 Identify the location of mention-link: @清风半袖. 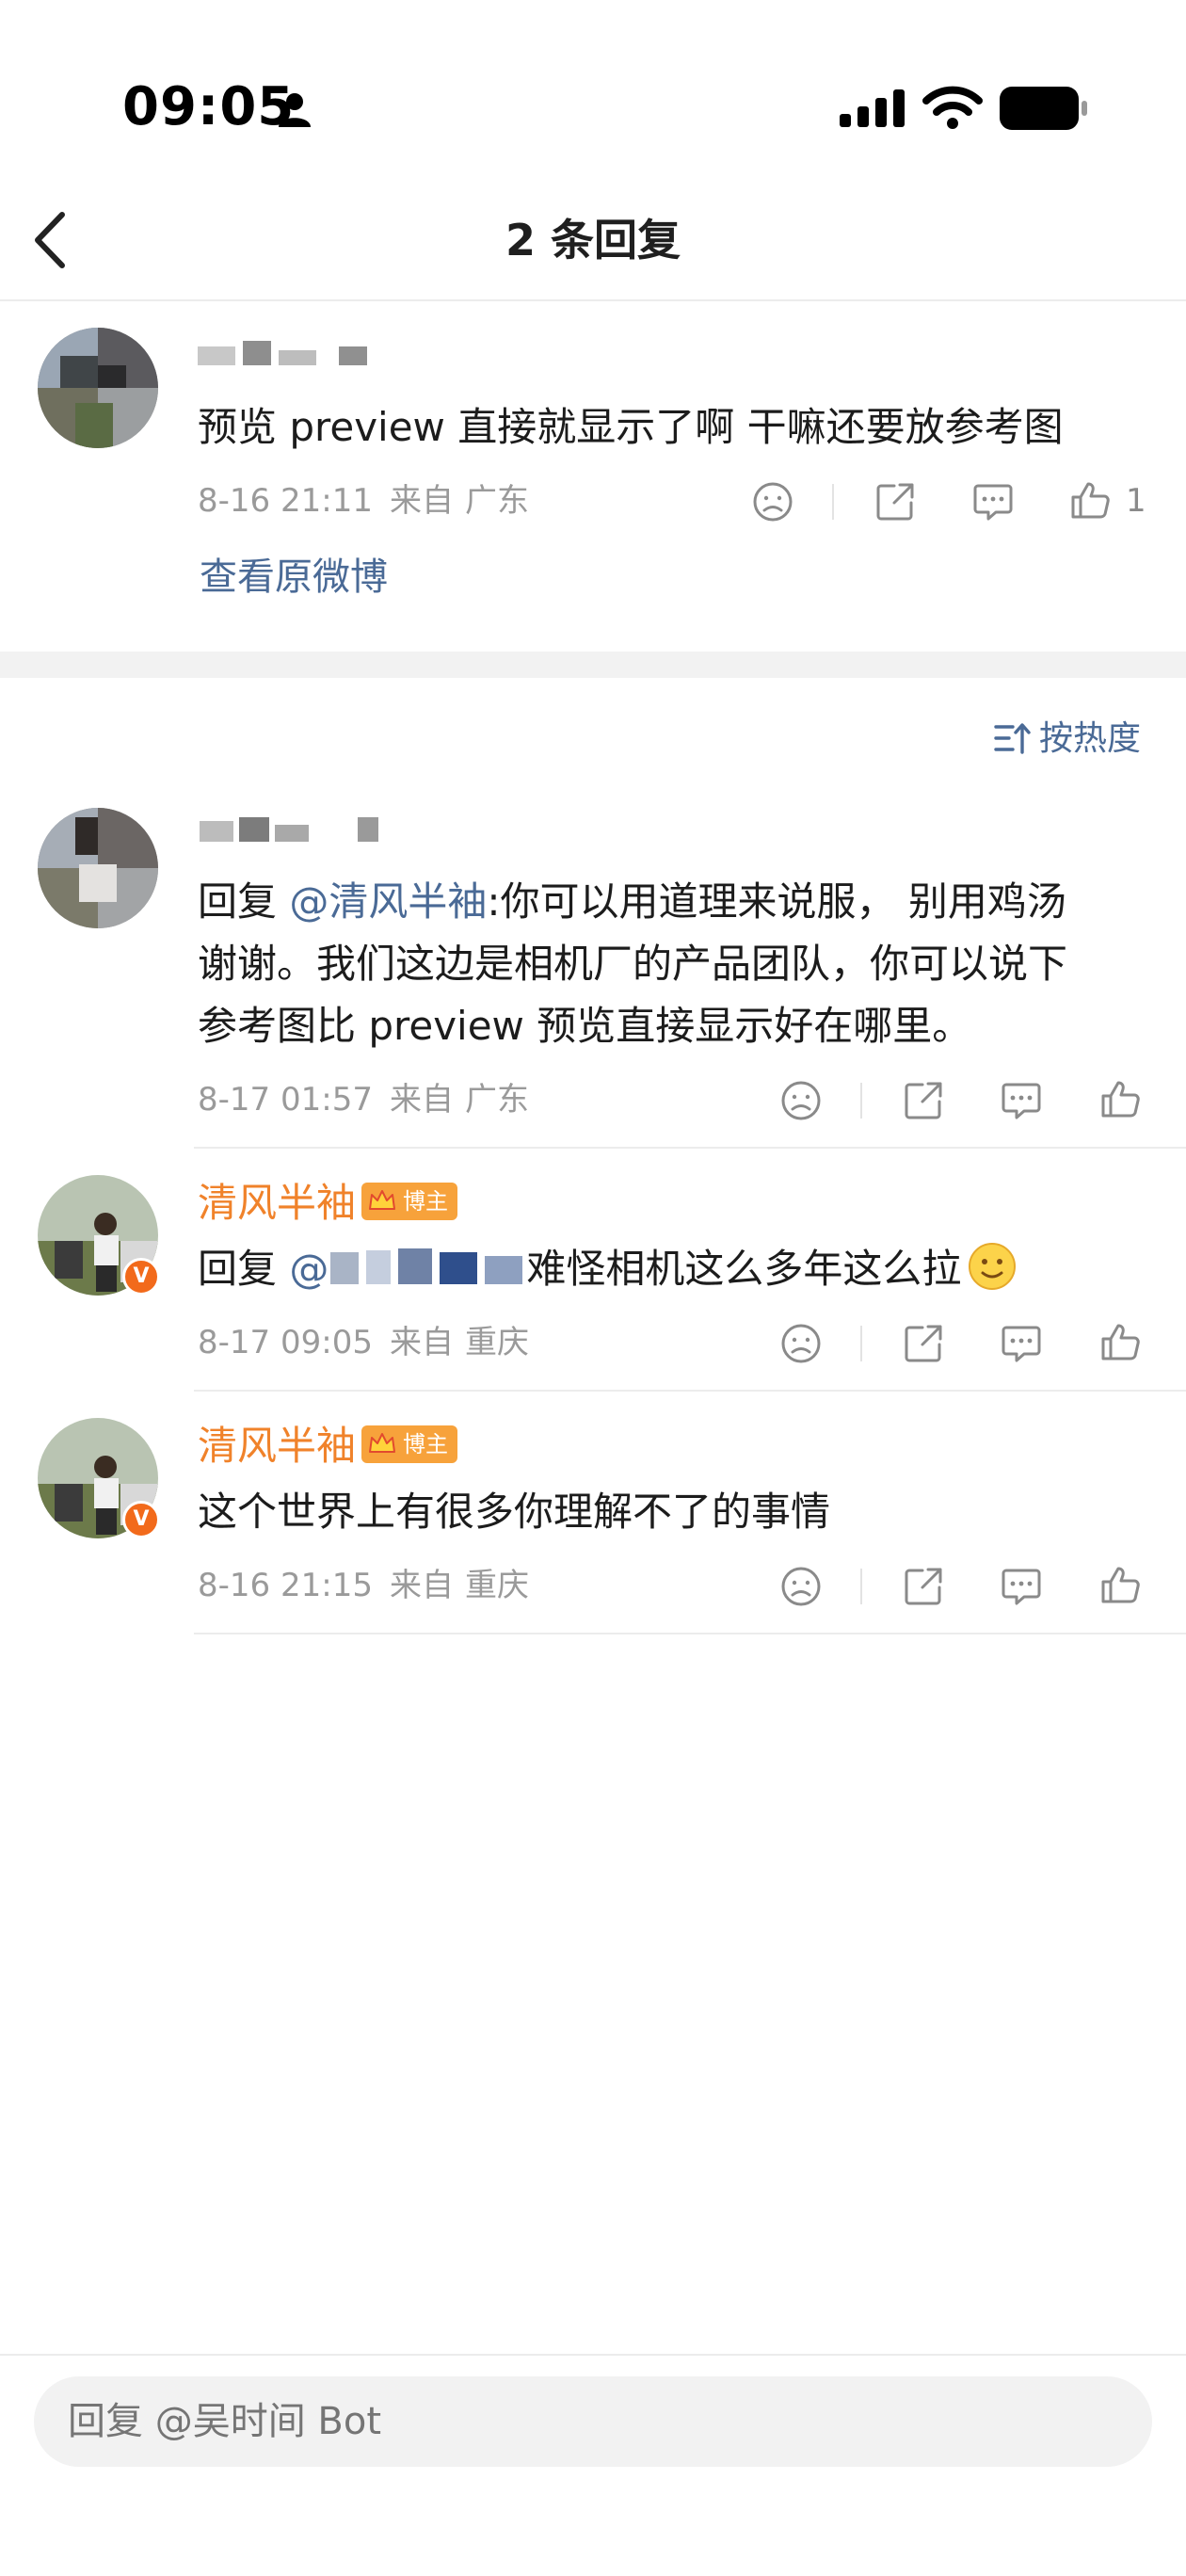
(388, 901).